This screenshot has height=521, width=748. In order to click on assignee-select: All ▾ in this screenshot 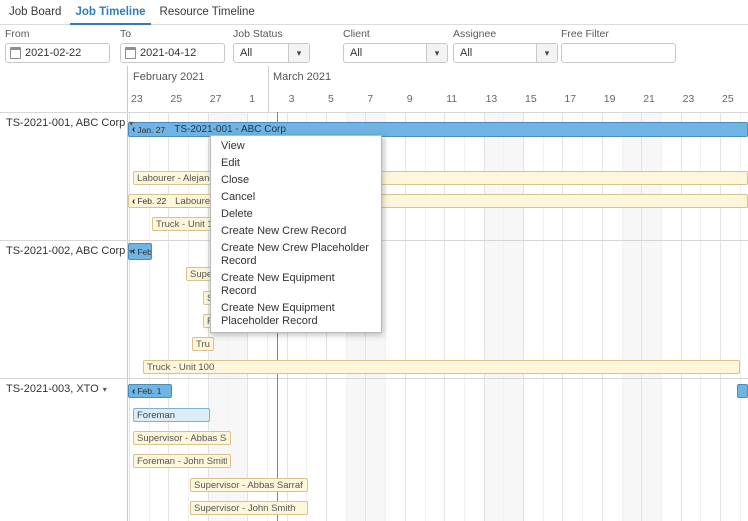, I will do `click(505, 53)`.